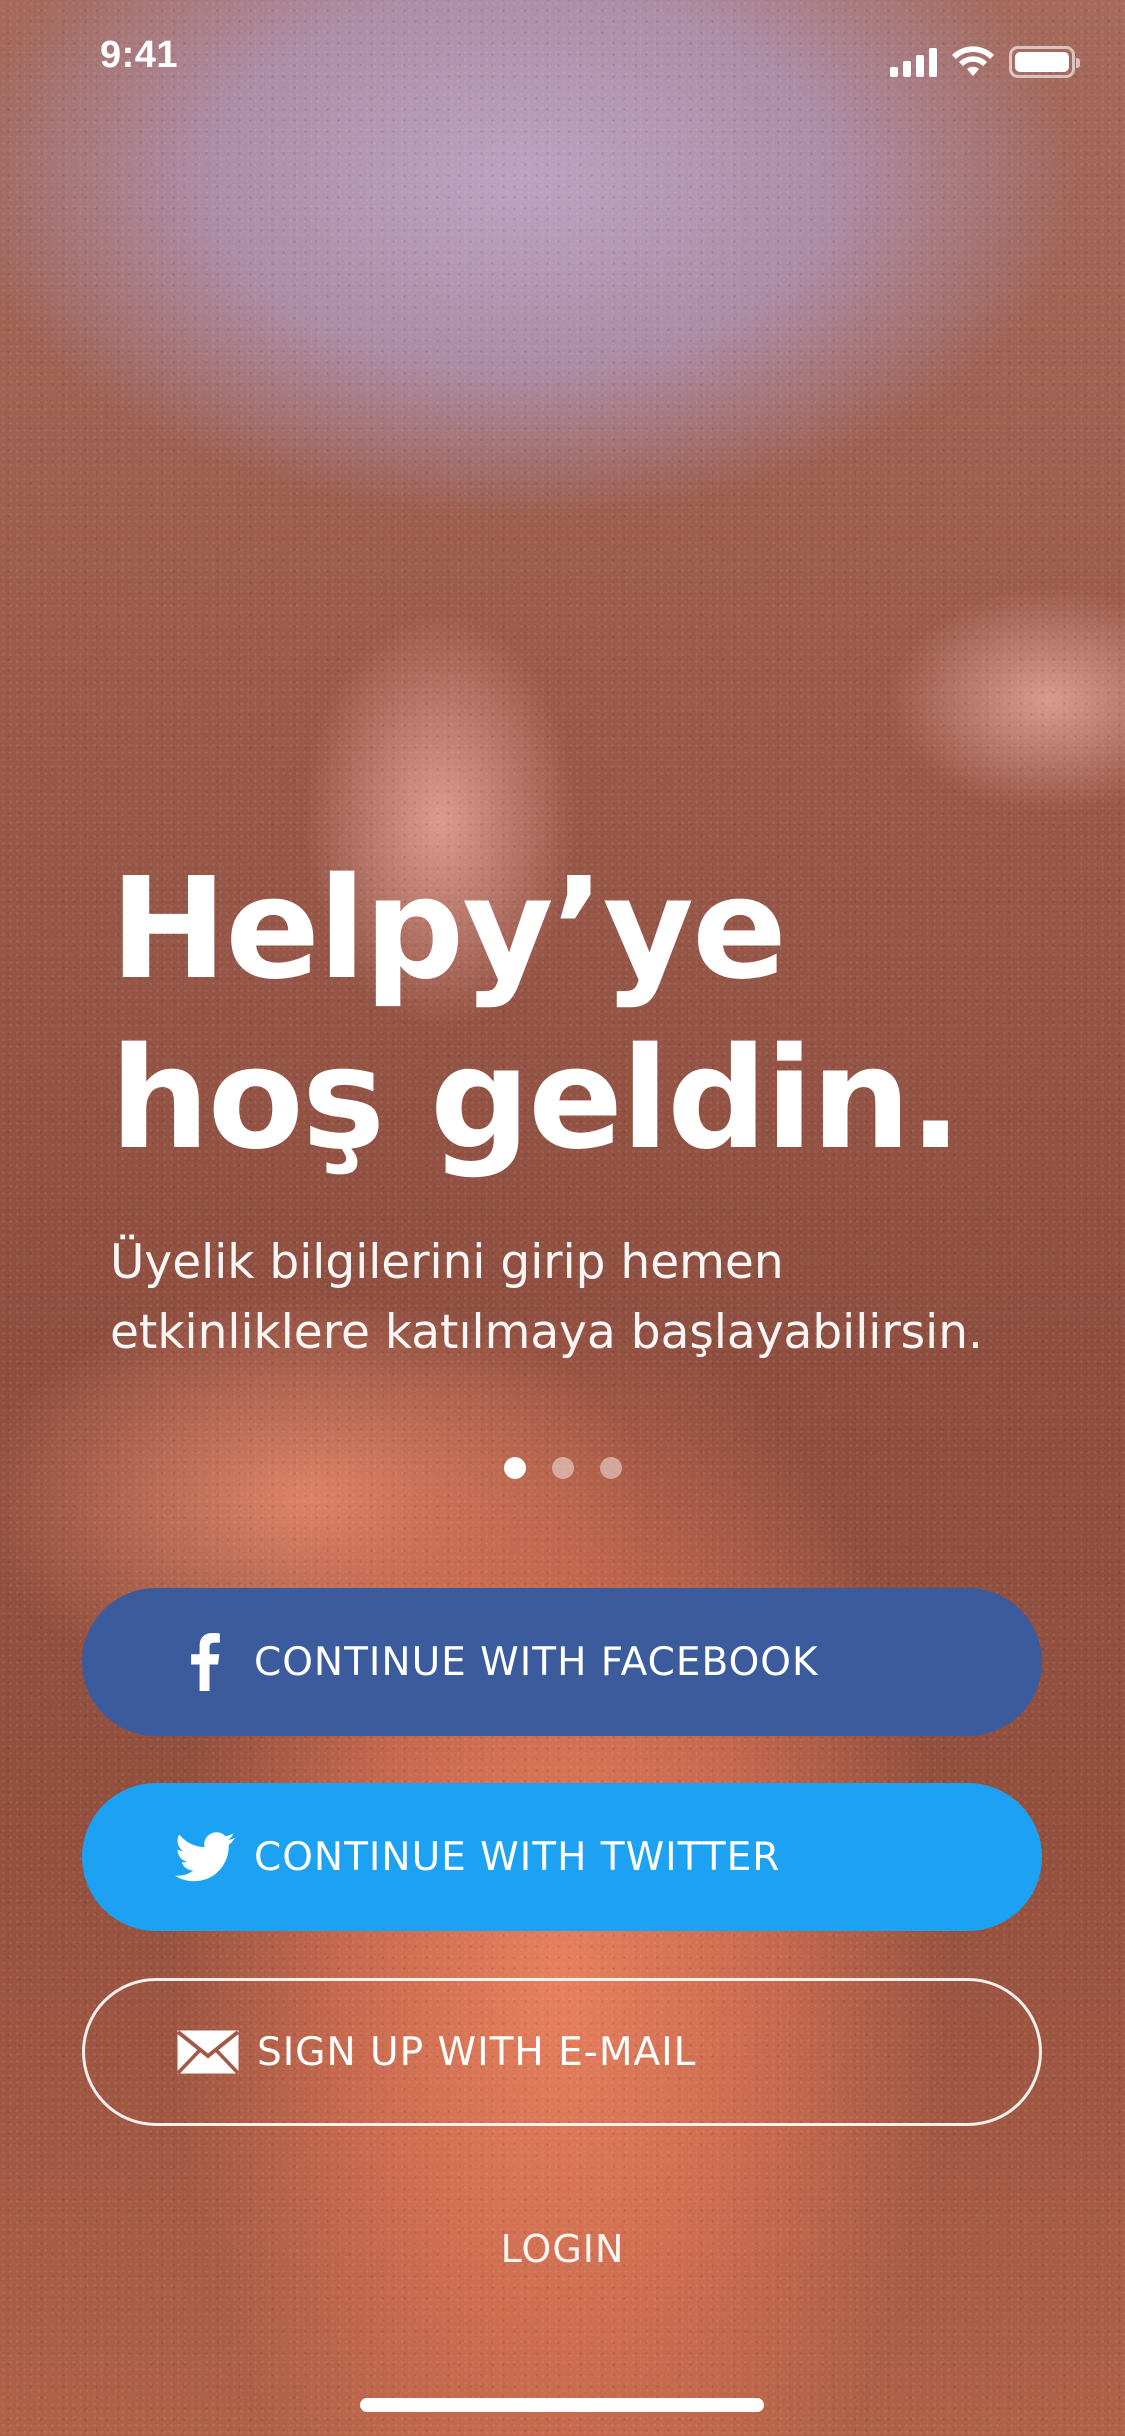 This screenshot has width=1125, height=2436. What do you see at coordinates (546, 1332) in the screenshot?
I see `welcome-subtitle-line-2: etkinliklere katılmaya başlayabilirsin.` at bounding box center [546, 1332].